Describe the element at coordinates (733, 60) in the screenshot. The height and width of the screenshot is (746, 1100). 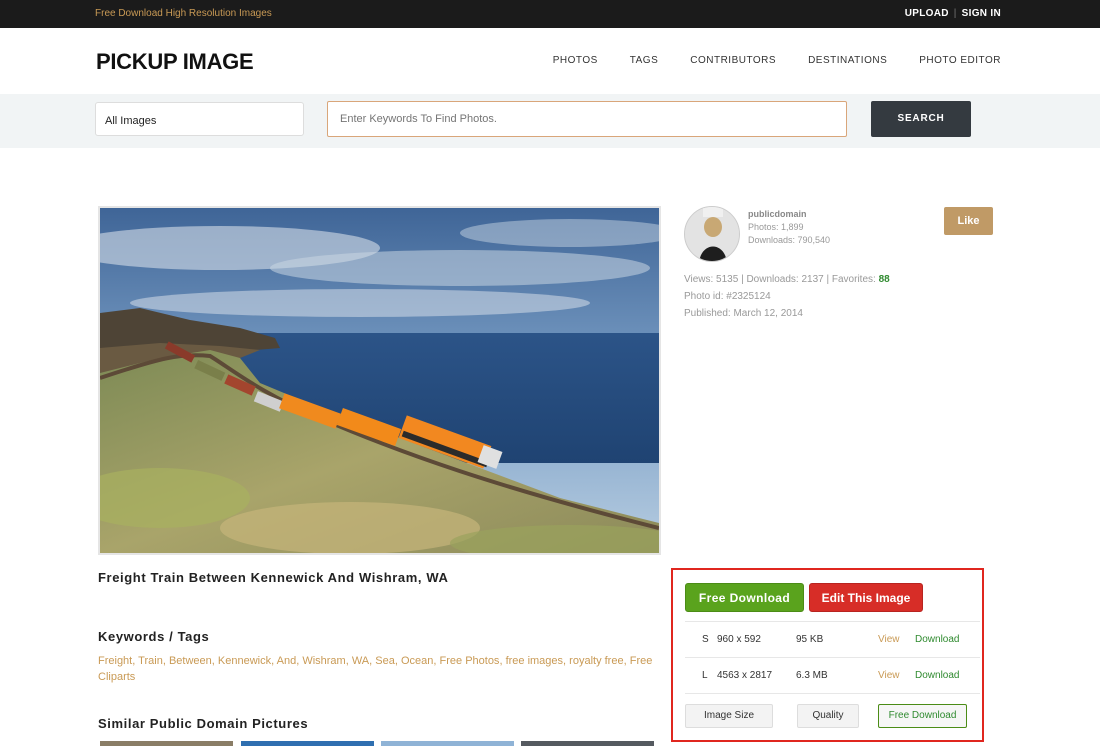
I see `nav-contributors: CONTRIBUTORS` at that location.